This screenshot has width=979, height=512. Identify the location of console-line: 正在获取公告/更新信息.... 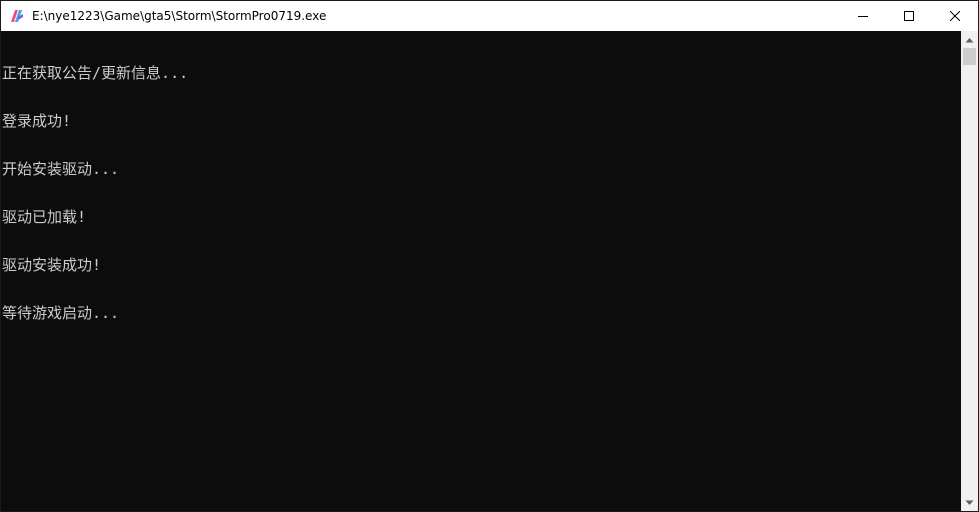
(95, 73).